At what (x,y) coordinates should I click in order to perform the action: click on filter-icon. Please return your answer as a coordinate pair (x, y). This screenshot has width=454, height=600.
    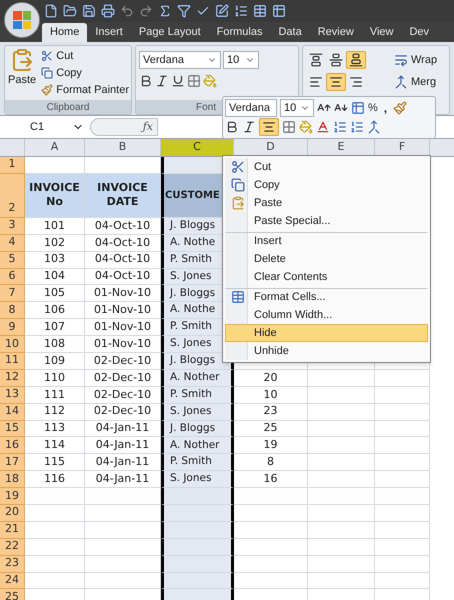
    Looking at the image, I should click on (184, 11).